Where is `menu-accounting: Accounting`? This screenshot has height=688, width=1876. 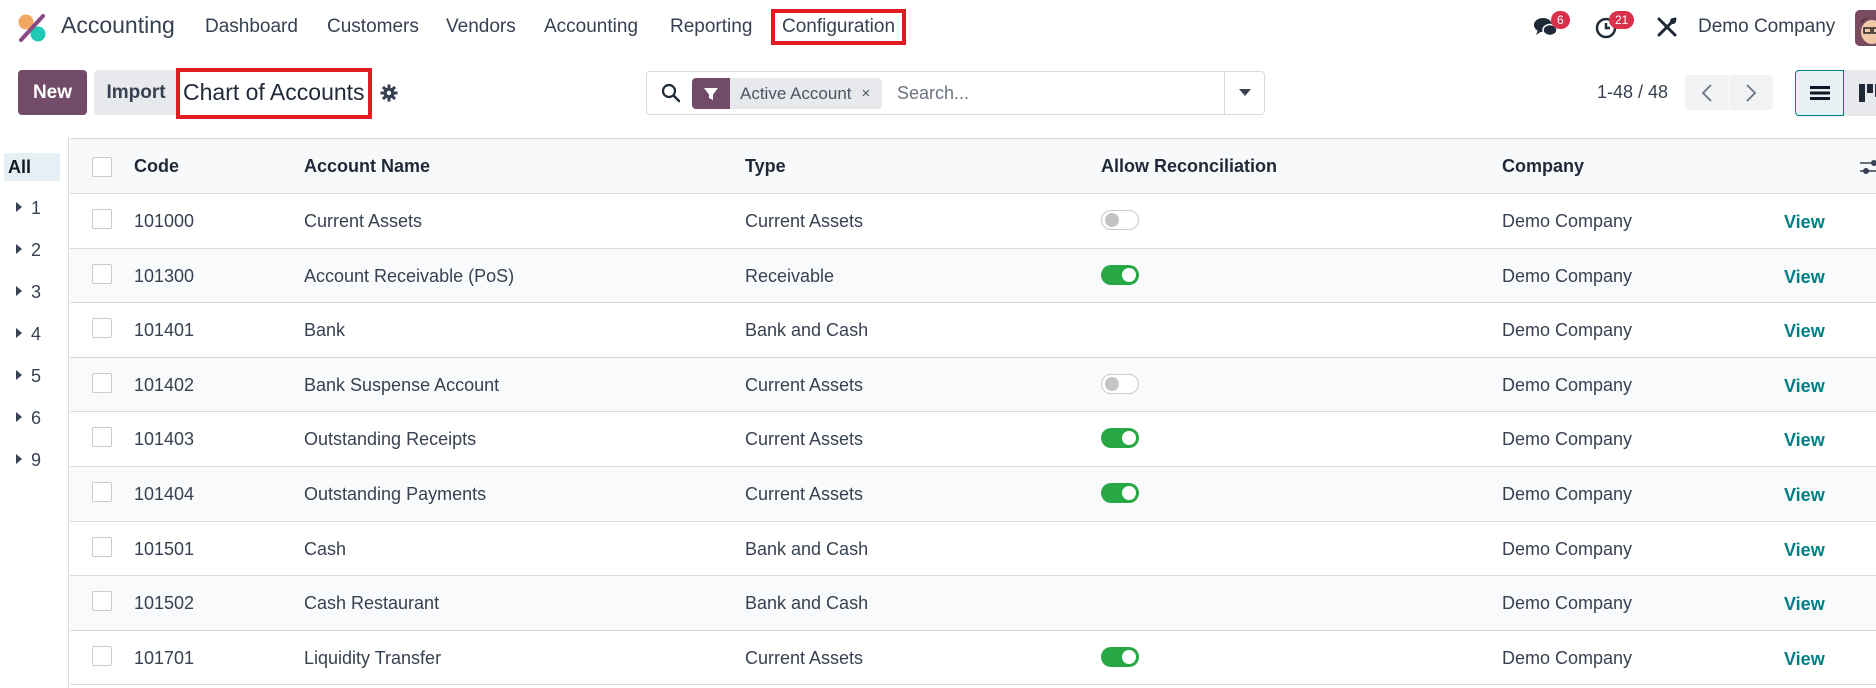 menu-accounting: Accounting is located at coordinates (591, 27).